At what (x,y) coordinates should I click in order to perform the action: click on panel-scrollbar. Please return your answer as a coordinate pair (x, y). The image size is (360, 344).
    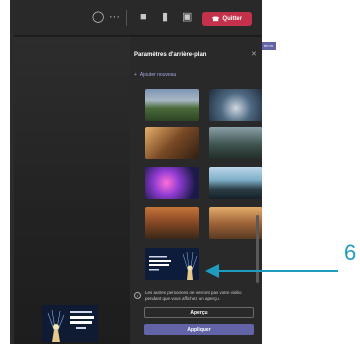
    Looking at the image, I should click on (257, 249).